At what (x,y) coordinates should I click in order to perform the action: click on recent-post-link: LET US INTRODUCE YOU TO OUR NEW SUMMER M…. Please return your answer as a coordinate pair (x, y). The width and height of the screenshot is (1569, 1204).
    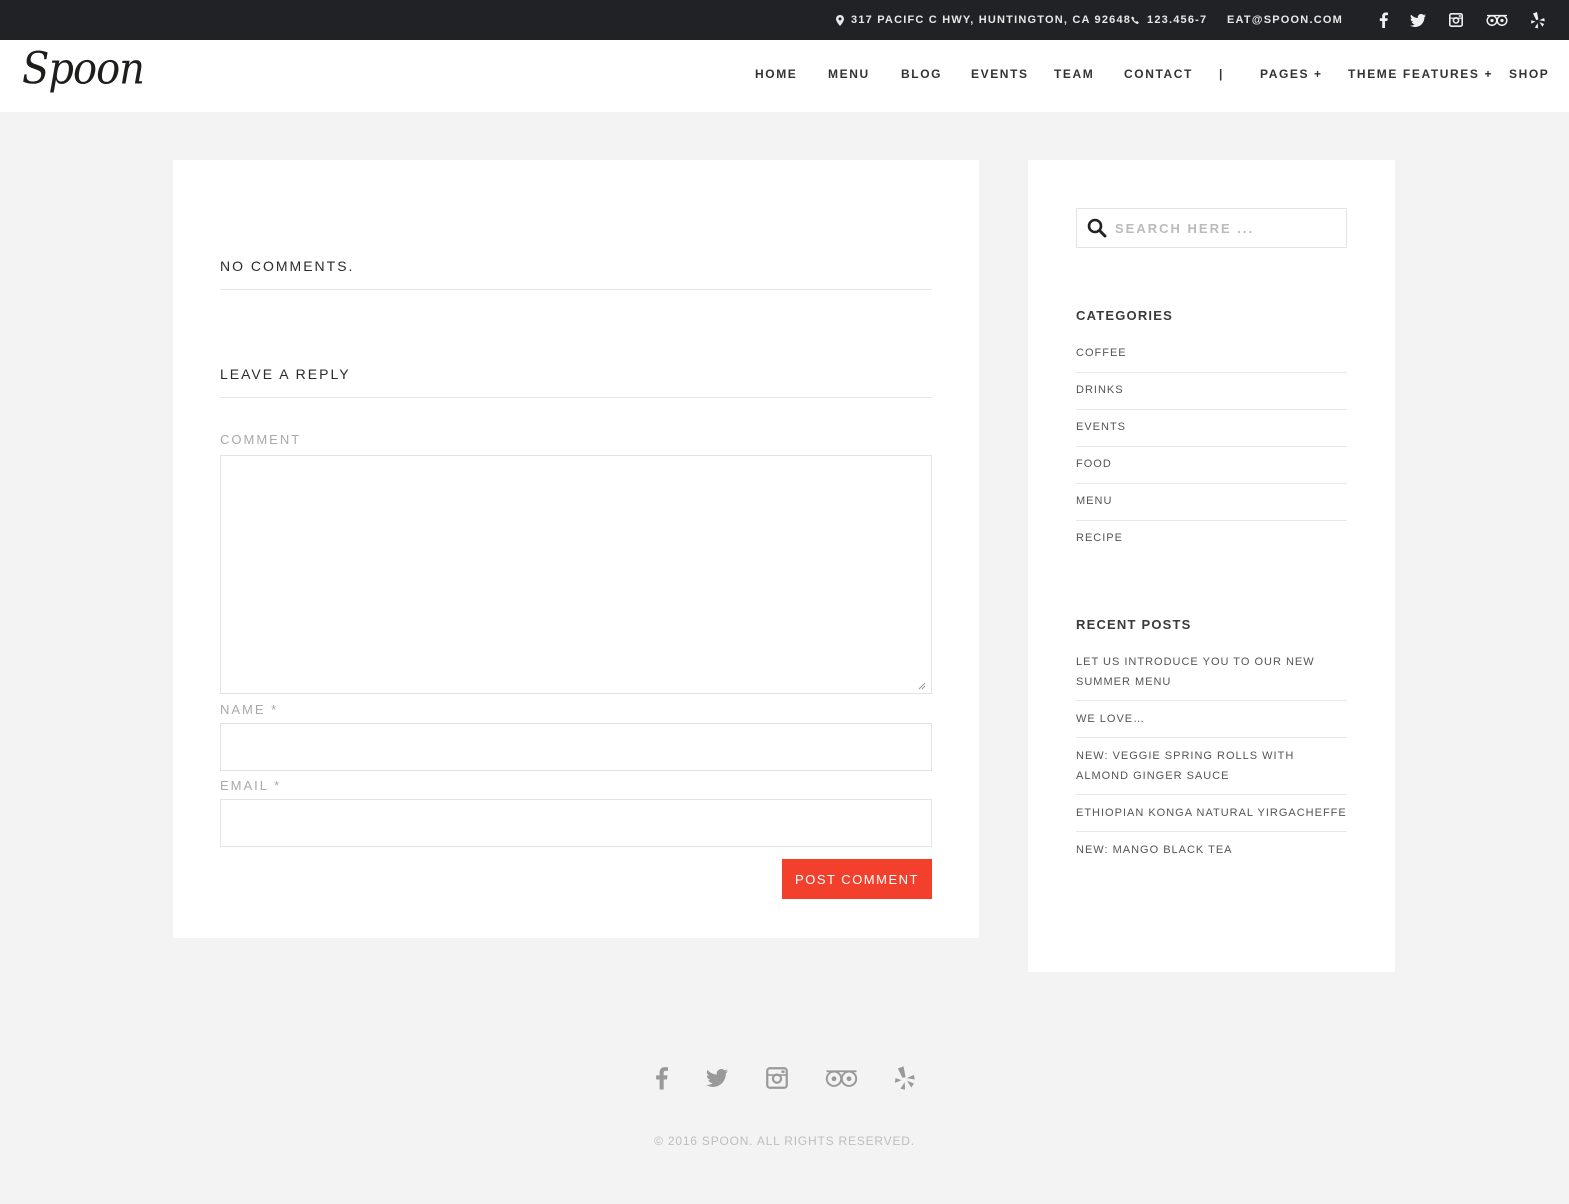
    Looking at the image, I should click on (1211, 672).